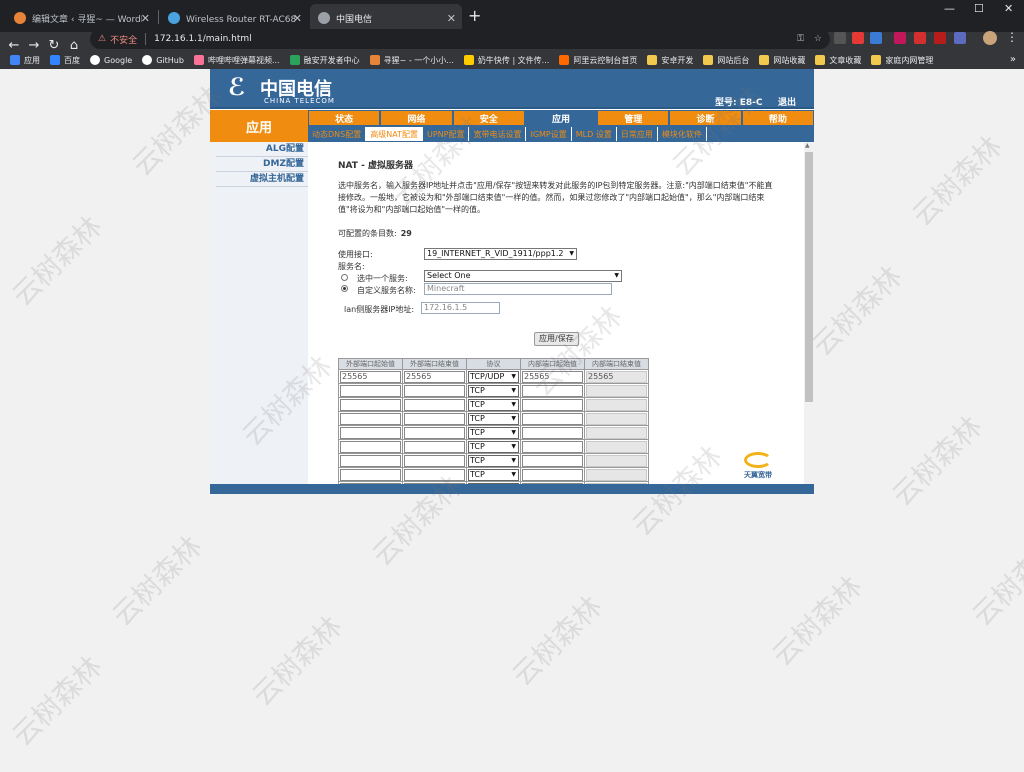  What do you see at coordinates (594, 134) in the screenshot?
I see `sub-nav-item: MLD 设置` at bounding box center [594, 134].